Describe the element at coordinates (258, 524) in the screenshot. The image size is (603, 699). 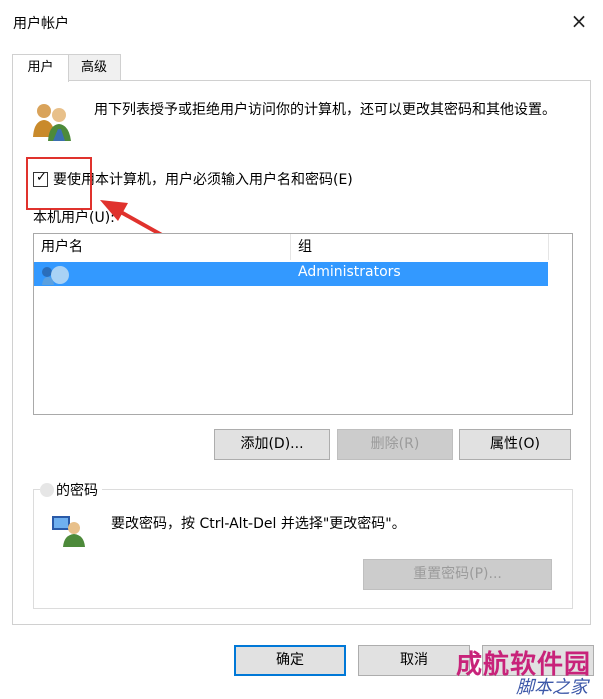
I see `password-instruction-text: 要改密码，按 Ctrl-Alt-Del 并选择"更改密码"。` at that location.